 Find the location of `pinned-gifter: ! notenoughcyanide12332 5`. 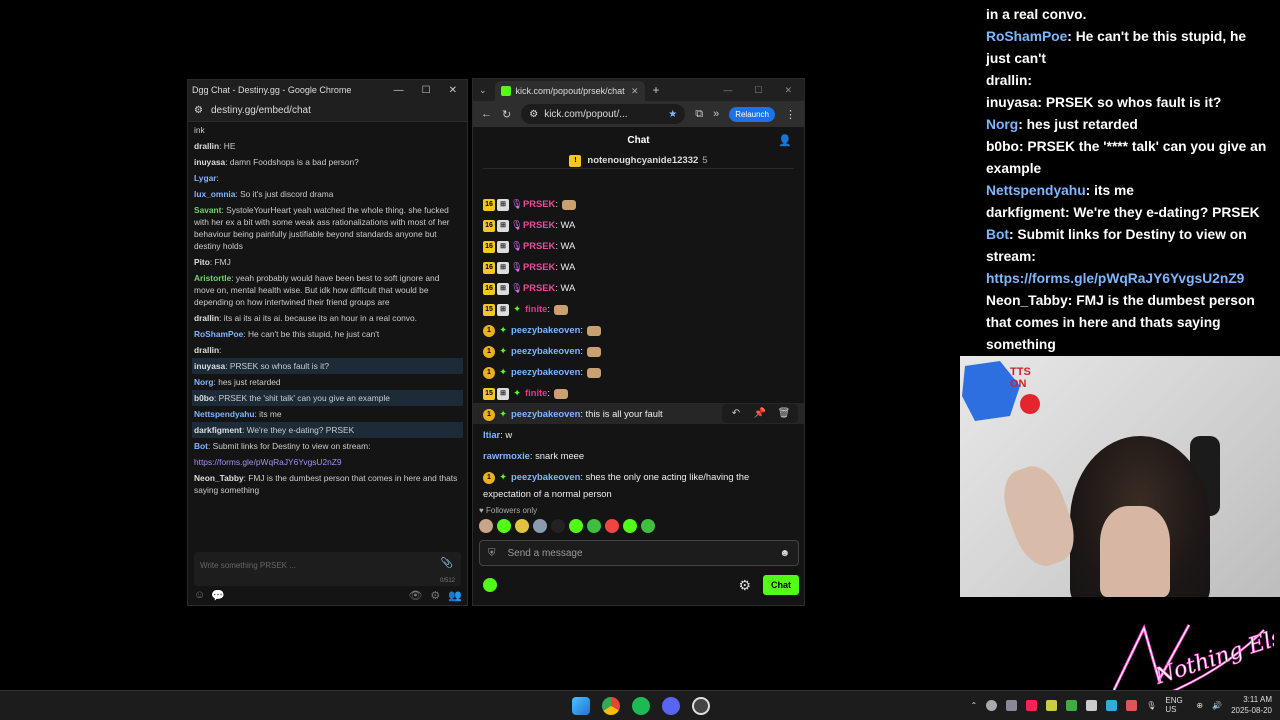

pinned-gifter: ! notenoughcyanide12332 5 is located at coordinates (638, 161).